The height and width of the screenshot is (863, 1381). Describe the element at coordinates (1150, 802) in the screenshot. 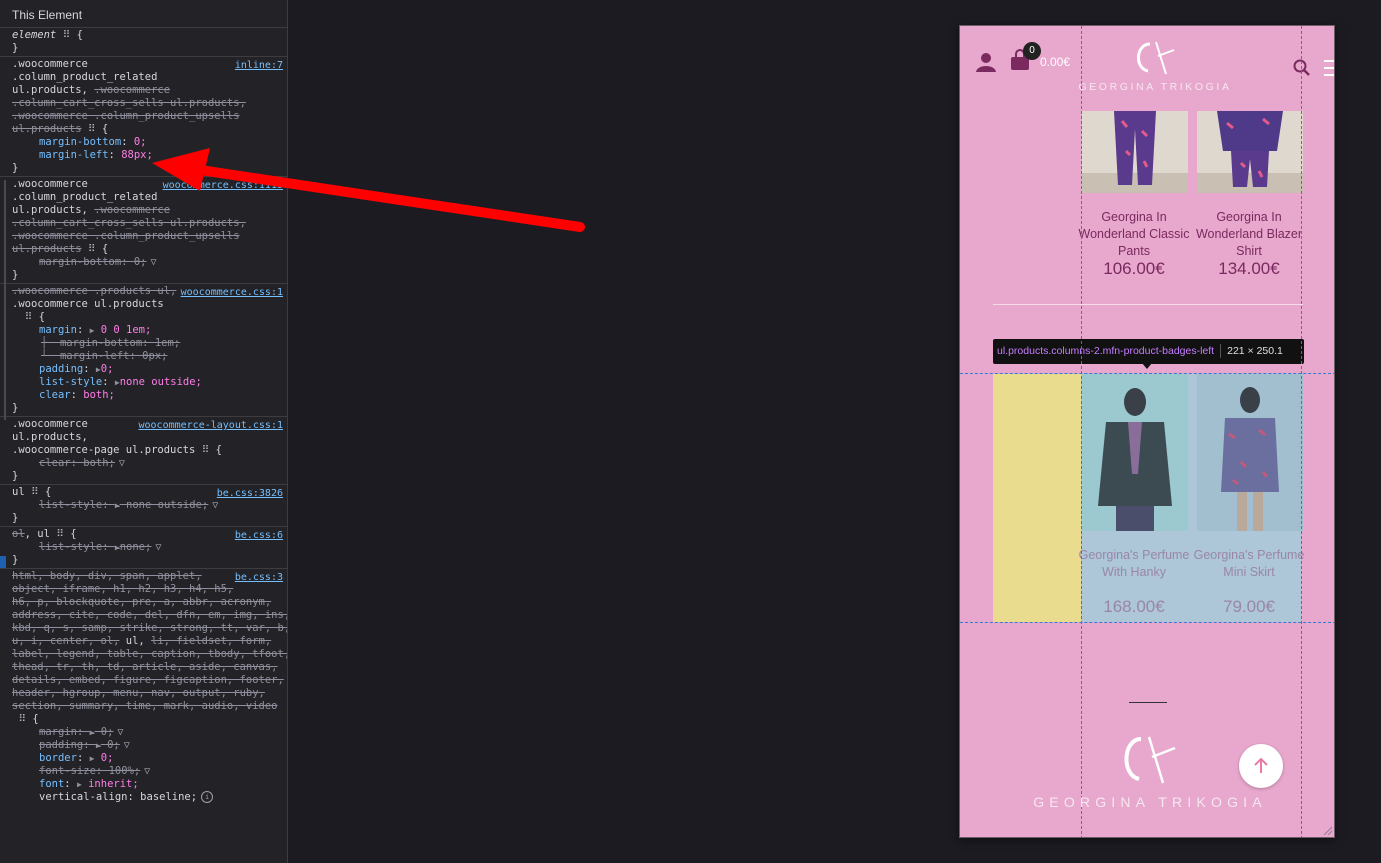

I see `footer-brand-wordmark: GEORGINA TRIKOGIA` at that location.